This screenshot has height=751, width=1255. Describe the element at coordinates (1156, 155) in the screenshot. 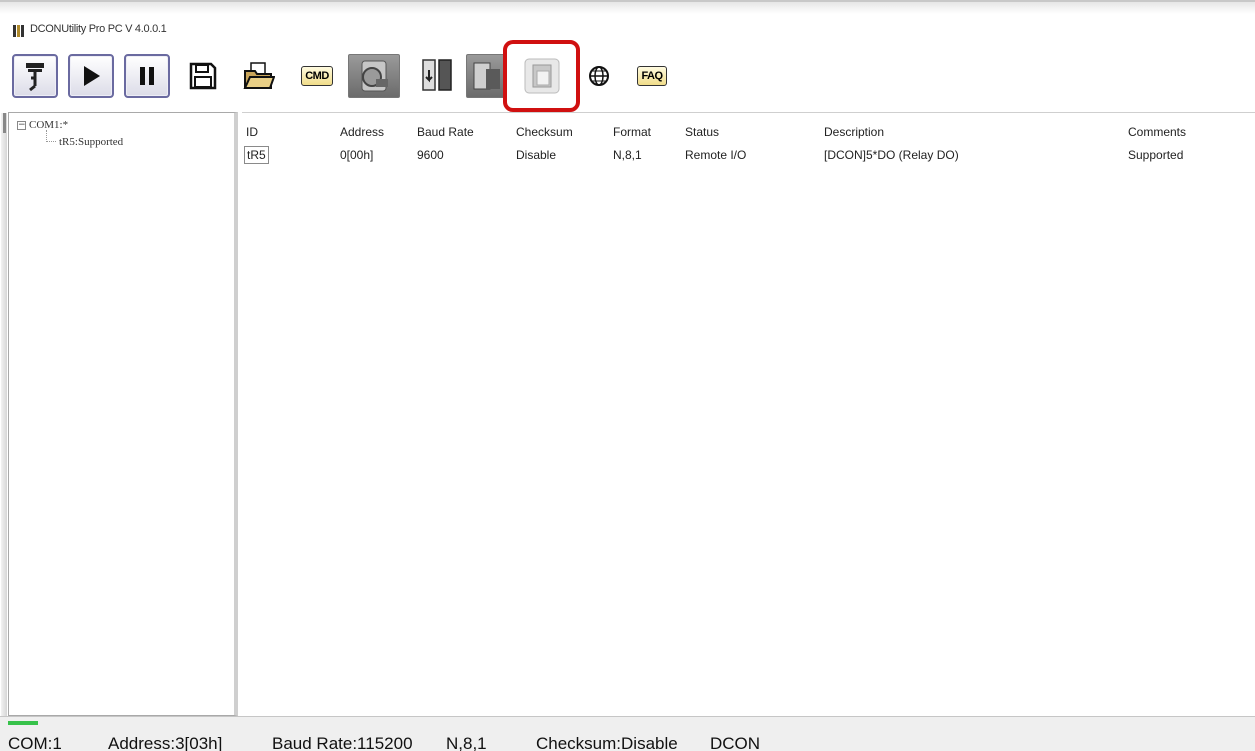

I see `cell-comments: Supported` at that location.